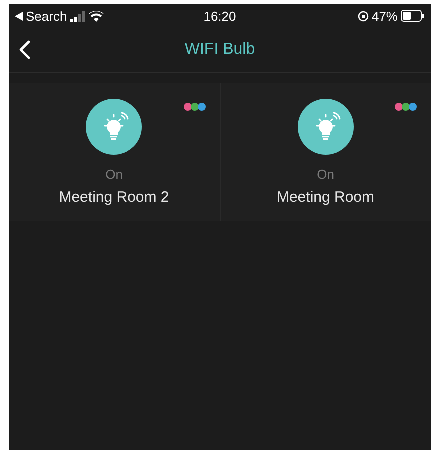  What do you see at coordinates (363, 16) in the screenshot?
I see `rotation-lock-icon` at bounding box center [363, 16].